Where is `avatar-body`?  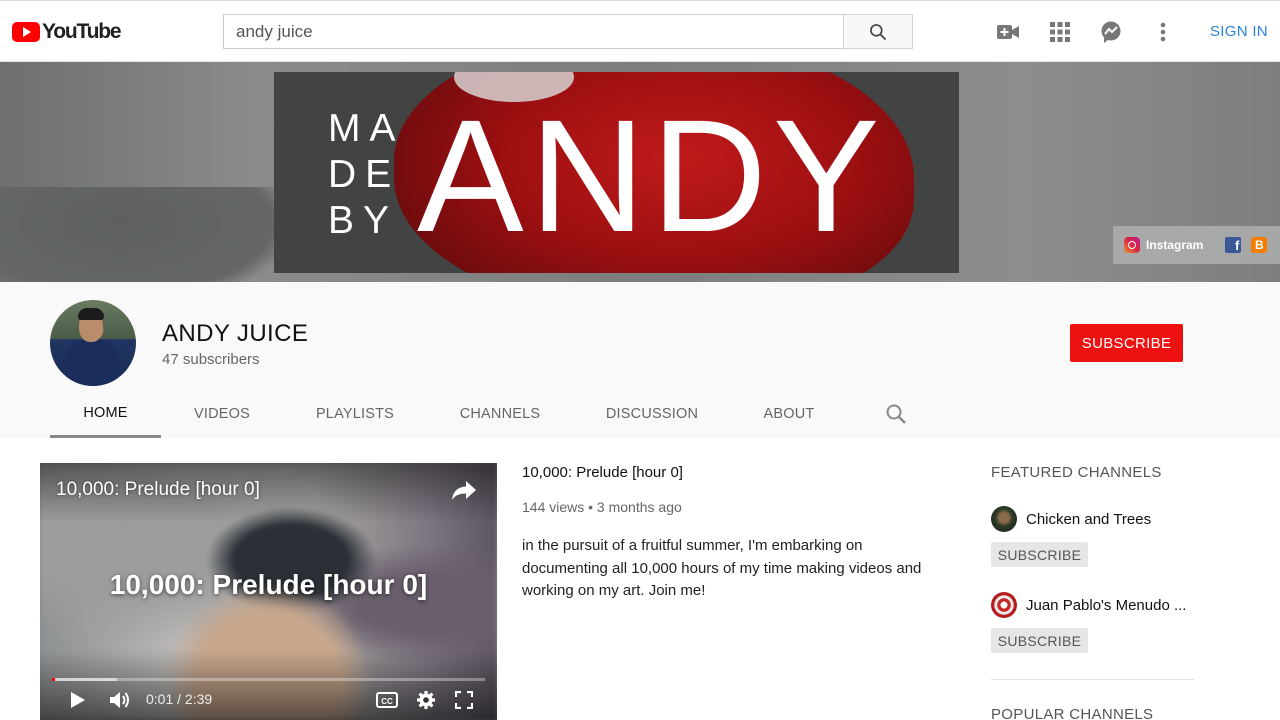
avatar-body is located at coordinates (92, 363).